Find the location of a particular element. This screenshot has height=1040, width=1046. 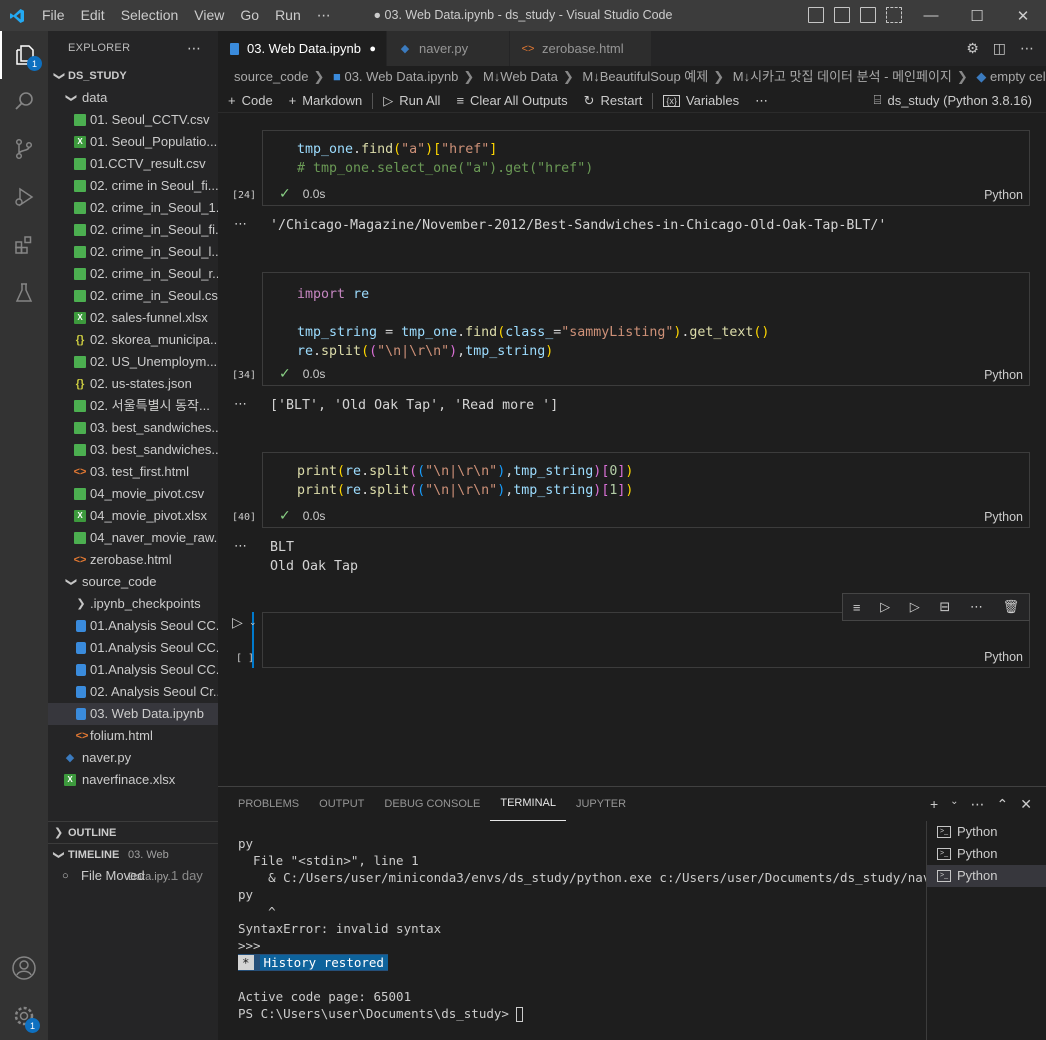

testing-flask-icon is located at coordinates (24, 293).